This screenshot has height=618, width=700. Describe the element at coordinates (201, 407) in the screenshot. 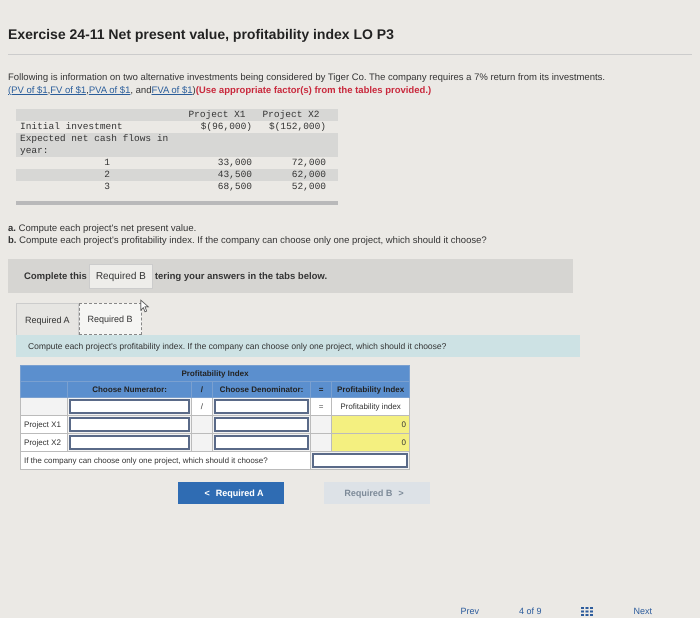

I see `divide-sign: /` at that location.